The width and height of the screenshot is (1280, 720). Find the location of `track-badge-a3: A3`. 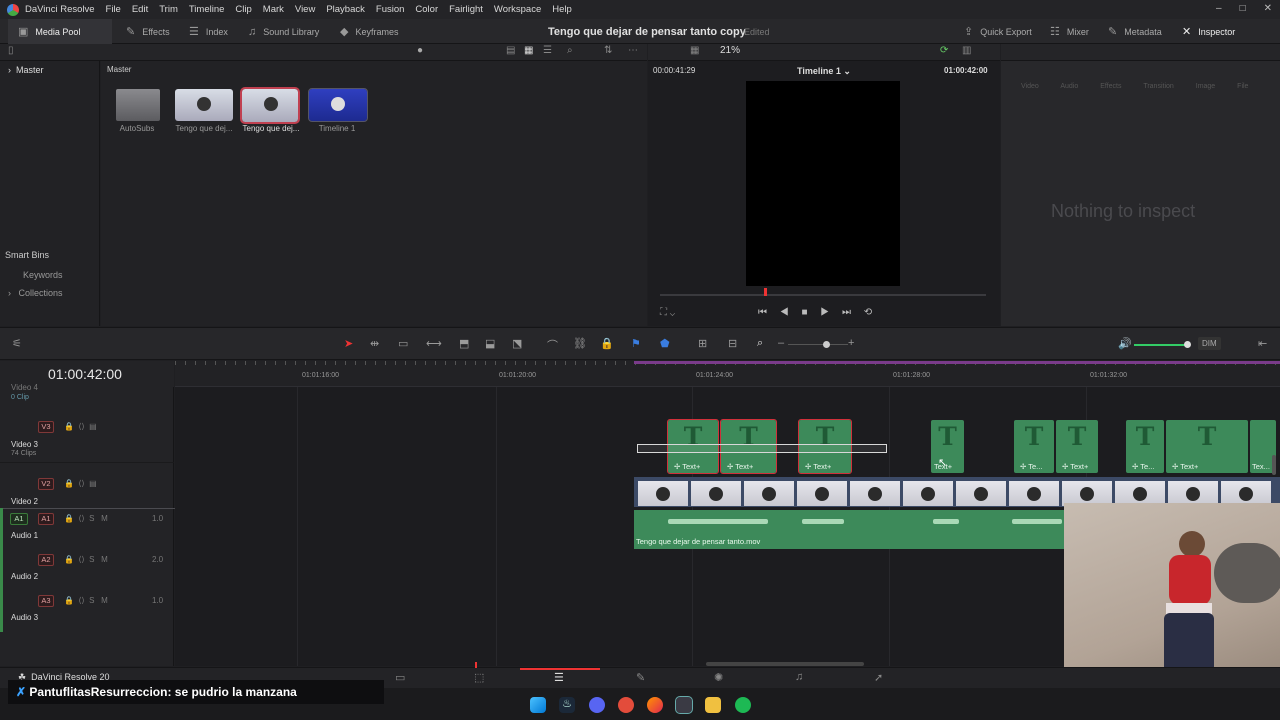

track-badge-a3: A3 is located at coordinates (46, 601).